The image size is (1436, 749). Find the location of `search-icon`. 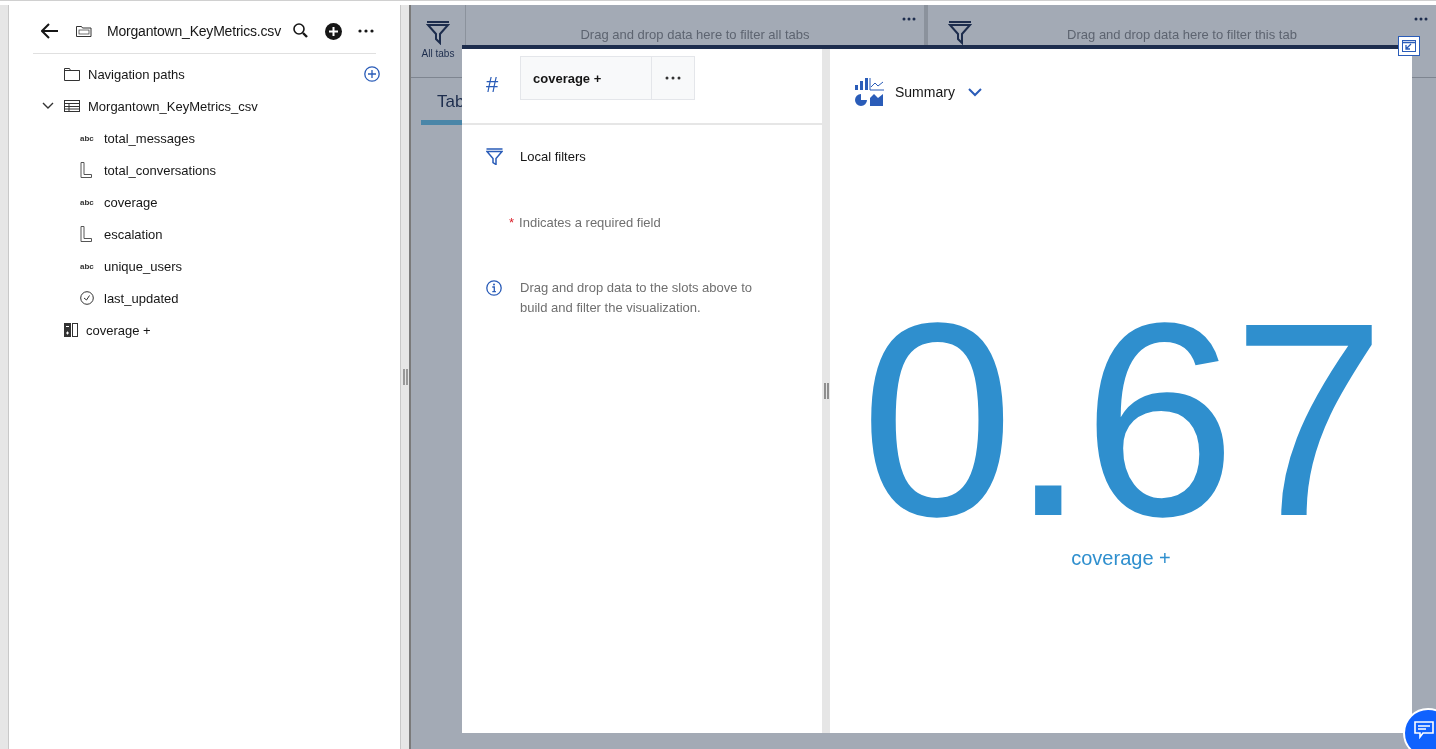

search-icon is located at coordinates (301, 31).